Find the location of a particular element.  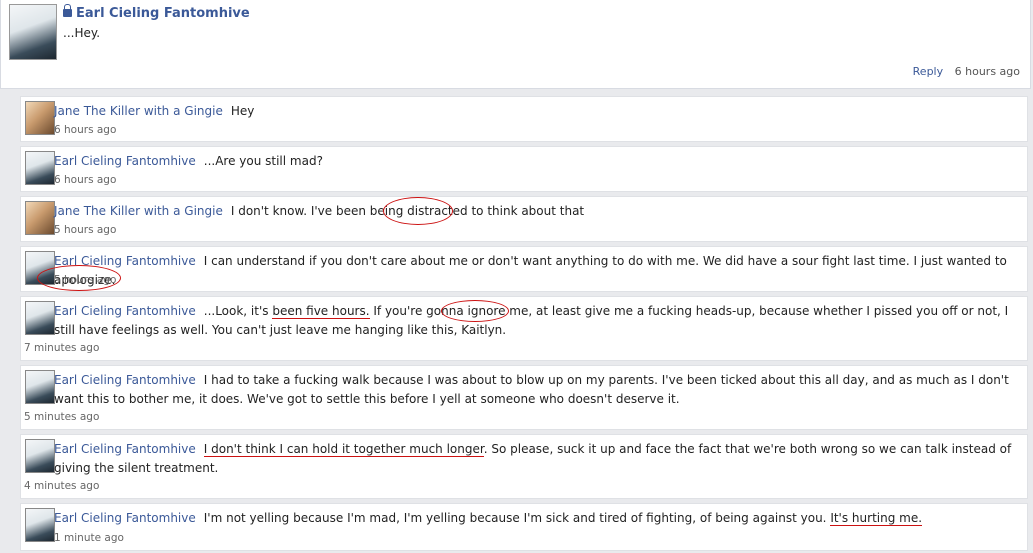

comment-time: 7 minutes ago is located at coordinates (62, 348).